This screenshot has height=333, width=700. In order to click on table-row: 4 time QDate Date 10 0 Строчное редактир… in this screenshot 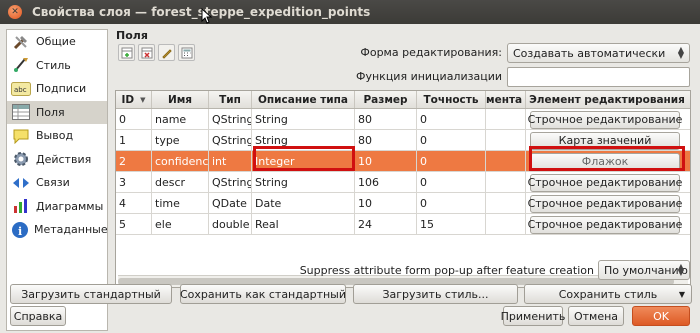, I will do `click(403, 203)`.